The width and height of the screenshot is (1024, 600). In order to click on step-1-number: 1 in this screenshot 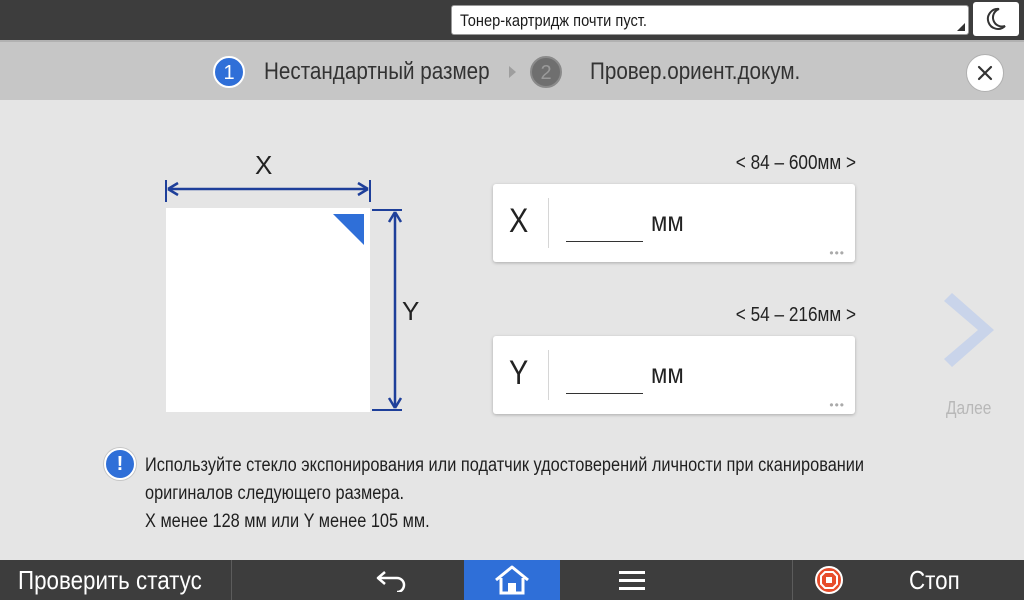, I will do `click(229, 72)`.